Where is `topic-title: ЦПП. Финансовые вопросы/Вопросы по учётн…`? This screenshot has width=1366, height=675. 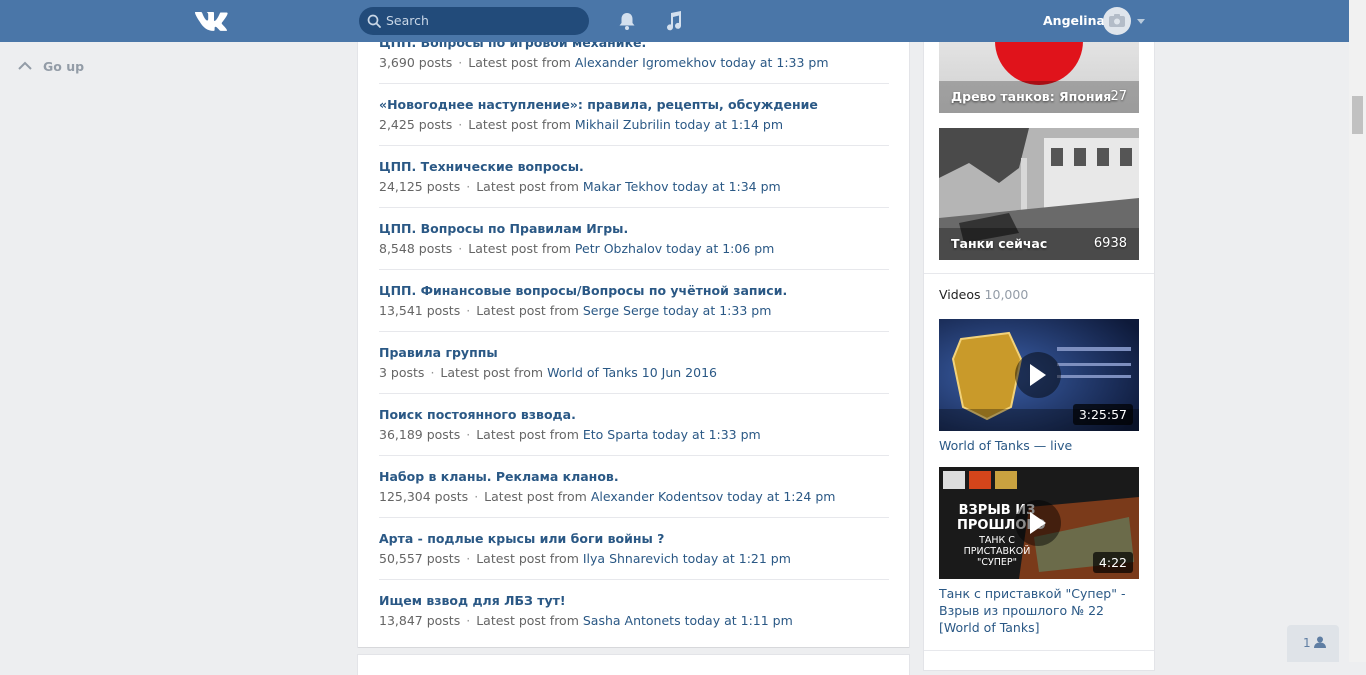
topic-title: ЦПП. Финансовые вопросы/Вопросы по учётн… is located at coordinates (583, 290).